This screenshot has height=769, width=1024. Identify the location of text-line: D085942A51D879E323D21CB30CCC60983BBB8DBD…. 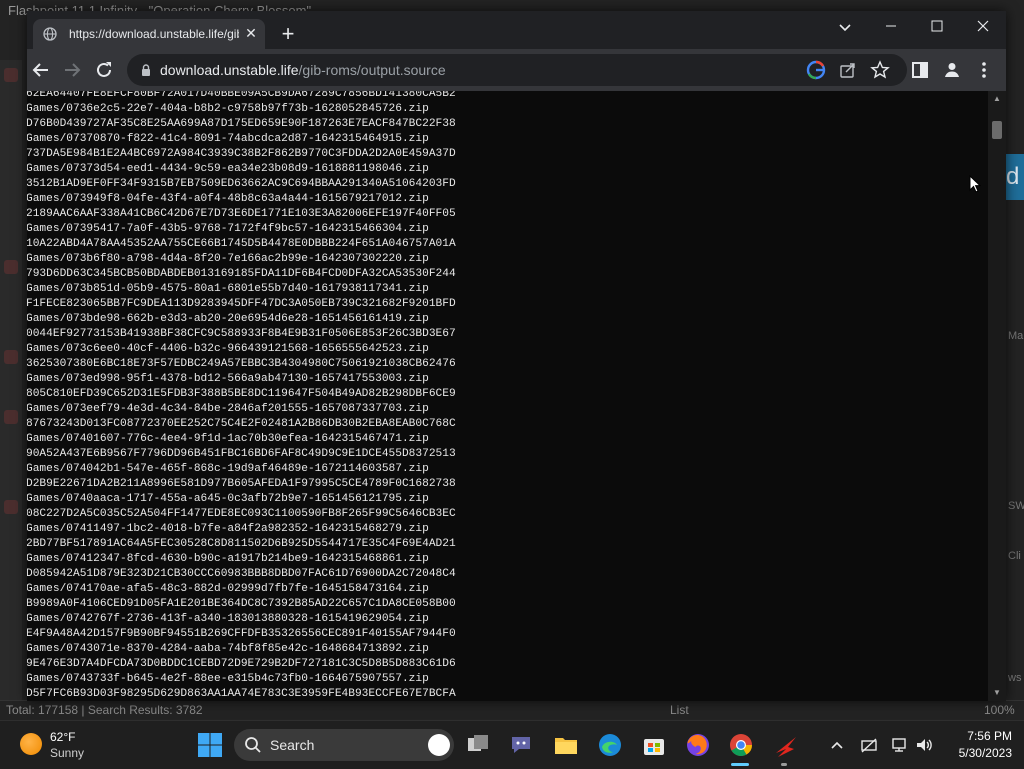
(241, 574).